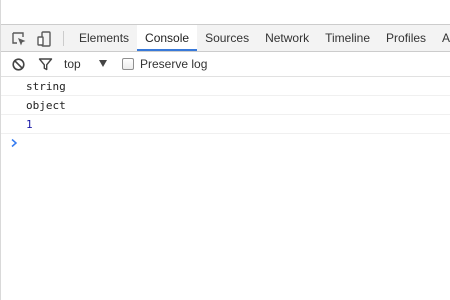 This screenshot has width=450, height=300. I want to click on tab-application: Ap, so click(442, 38).